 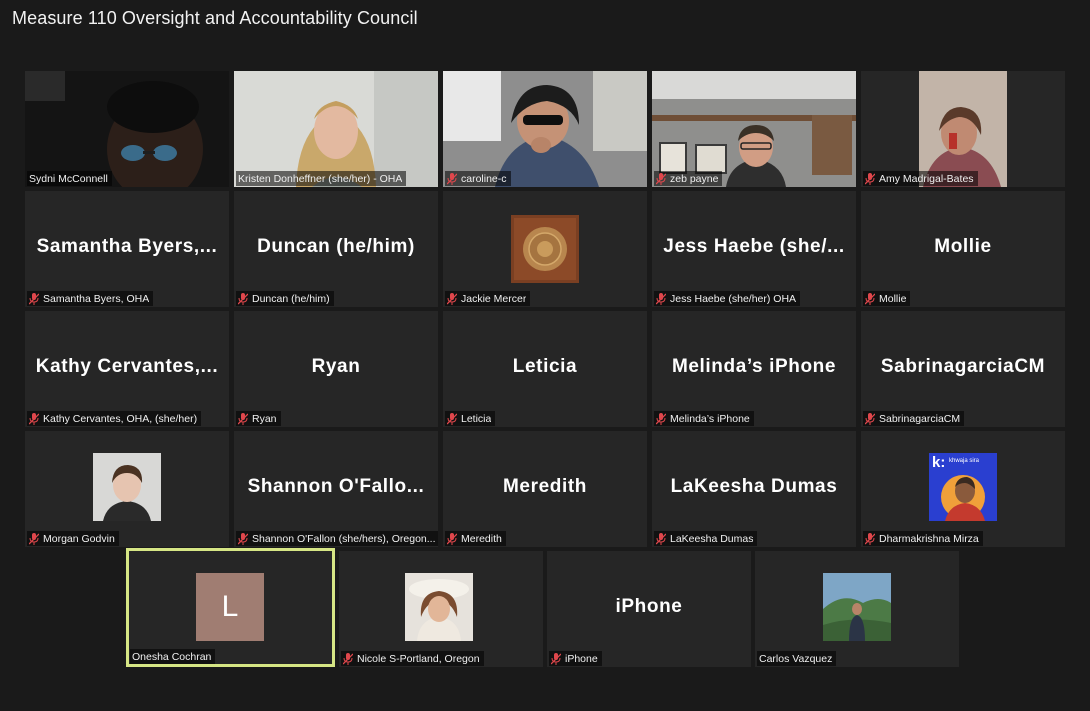 I want to click on participant-tile-sabrina: SabrinagarciaCM SabrinagarciaCM, so click(x=963, y=369).